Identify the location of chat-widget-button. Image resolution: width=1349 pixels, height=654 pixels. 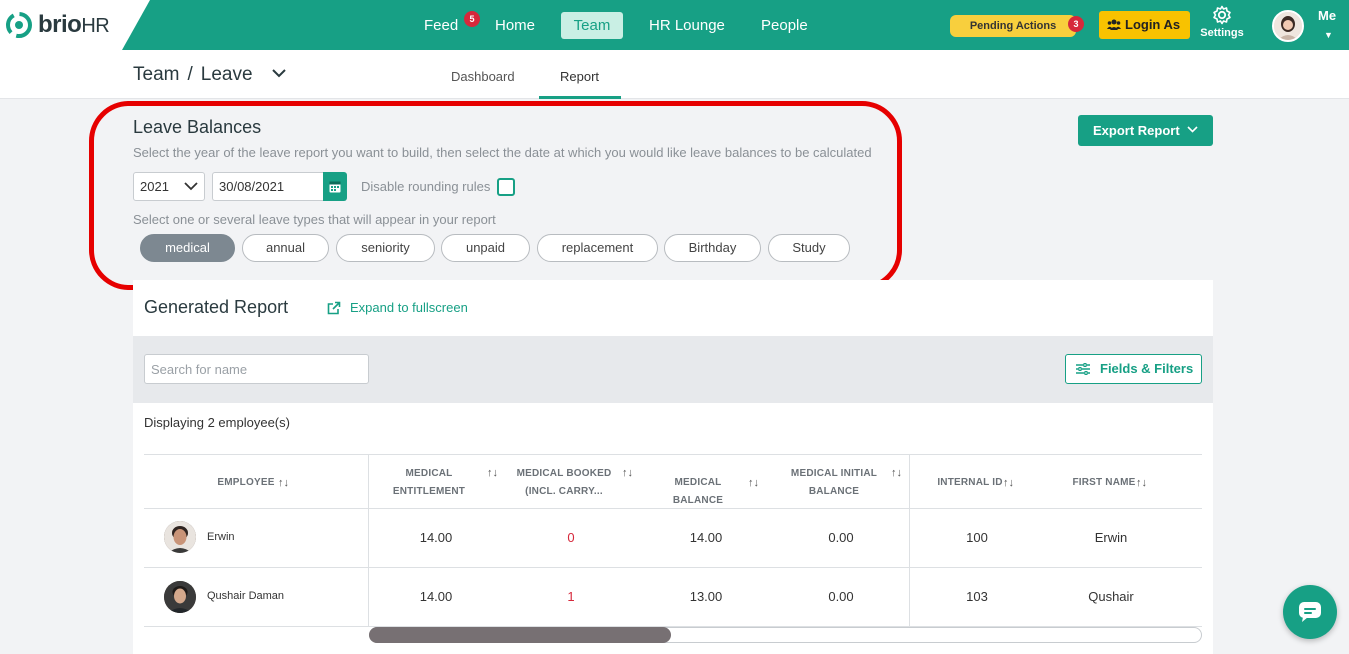
(1310, 612).